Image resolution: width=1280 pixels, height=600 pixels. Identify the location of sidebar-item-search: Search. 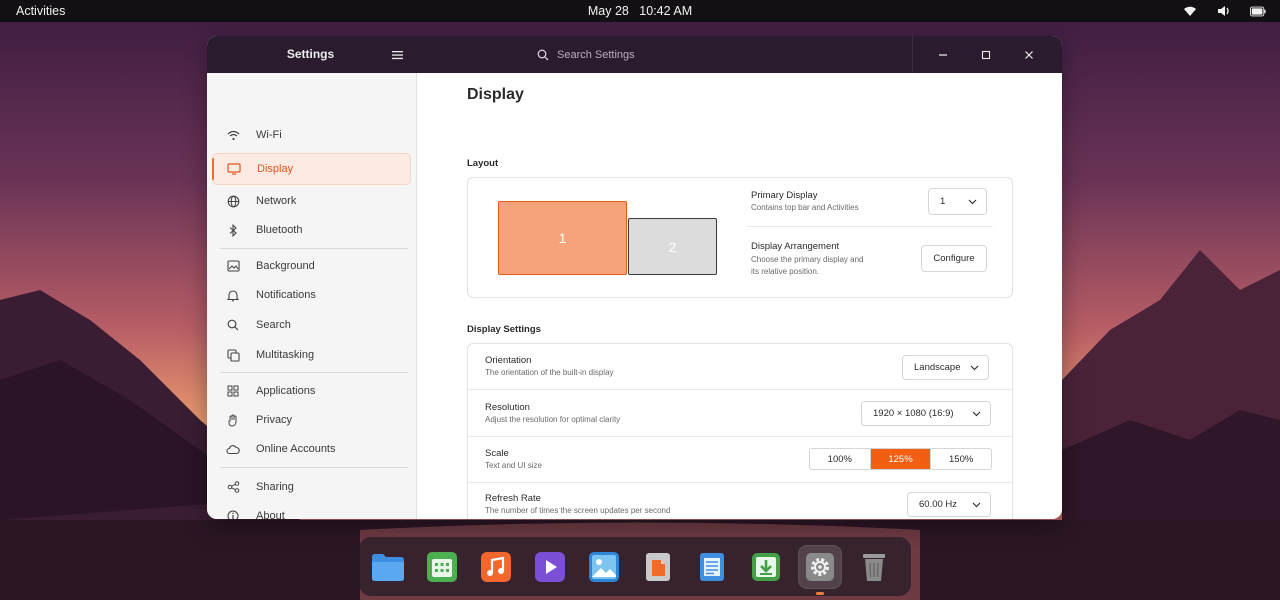
(311, 325).